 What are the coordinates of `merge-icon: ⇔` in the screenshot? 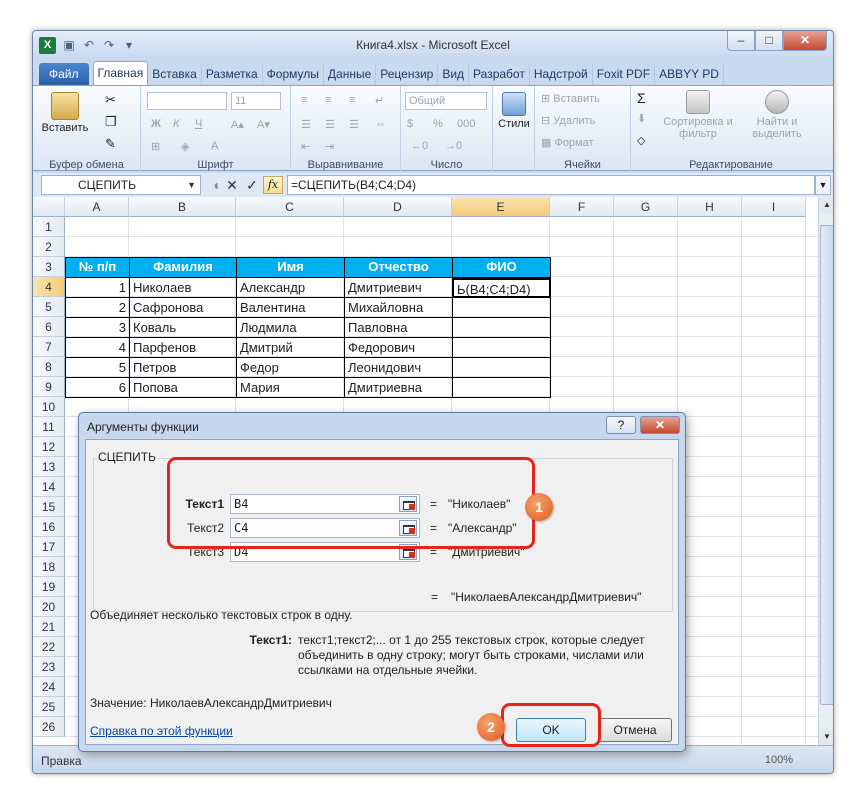 It's located at (380, 124).